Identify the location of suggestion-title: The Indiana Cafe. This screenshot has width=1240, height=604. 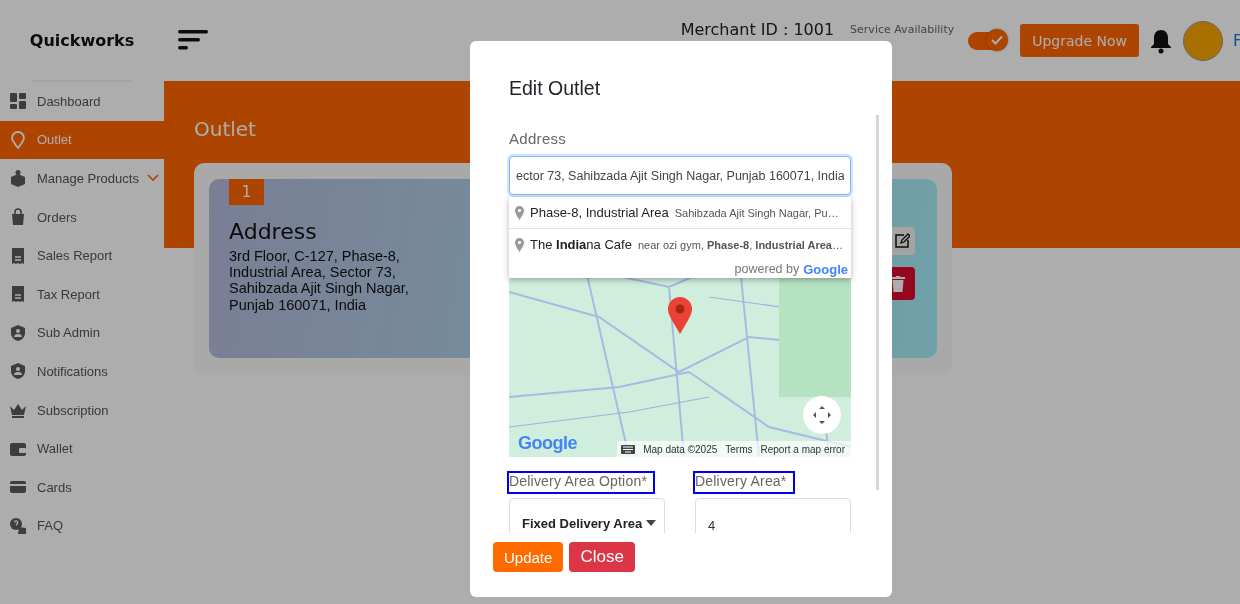
(581, 244).